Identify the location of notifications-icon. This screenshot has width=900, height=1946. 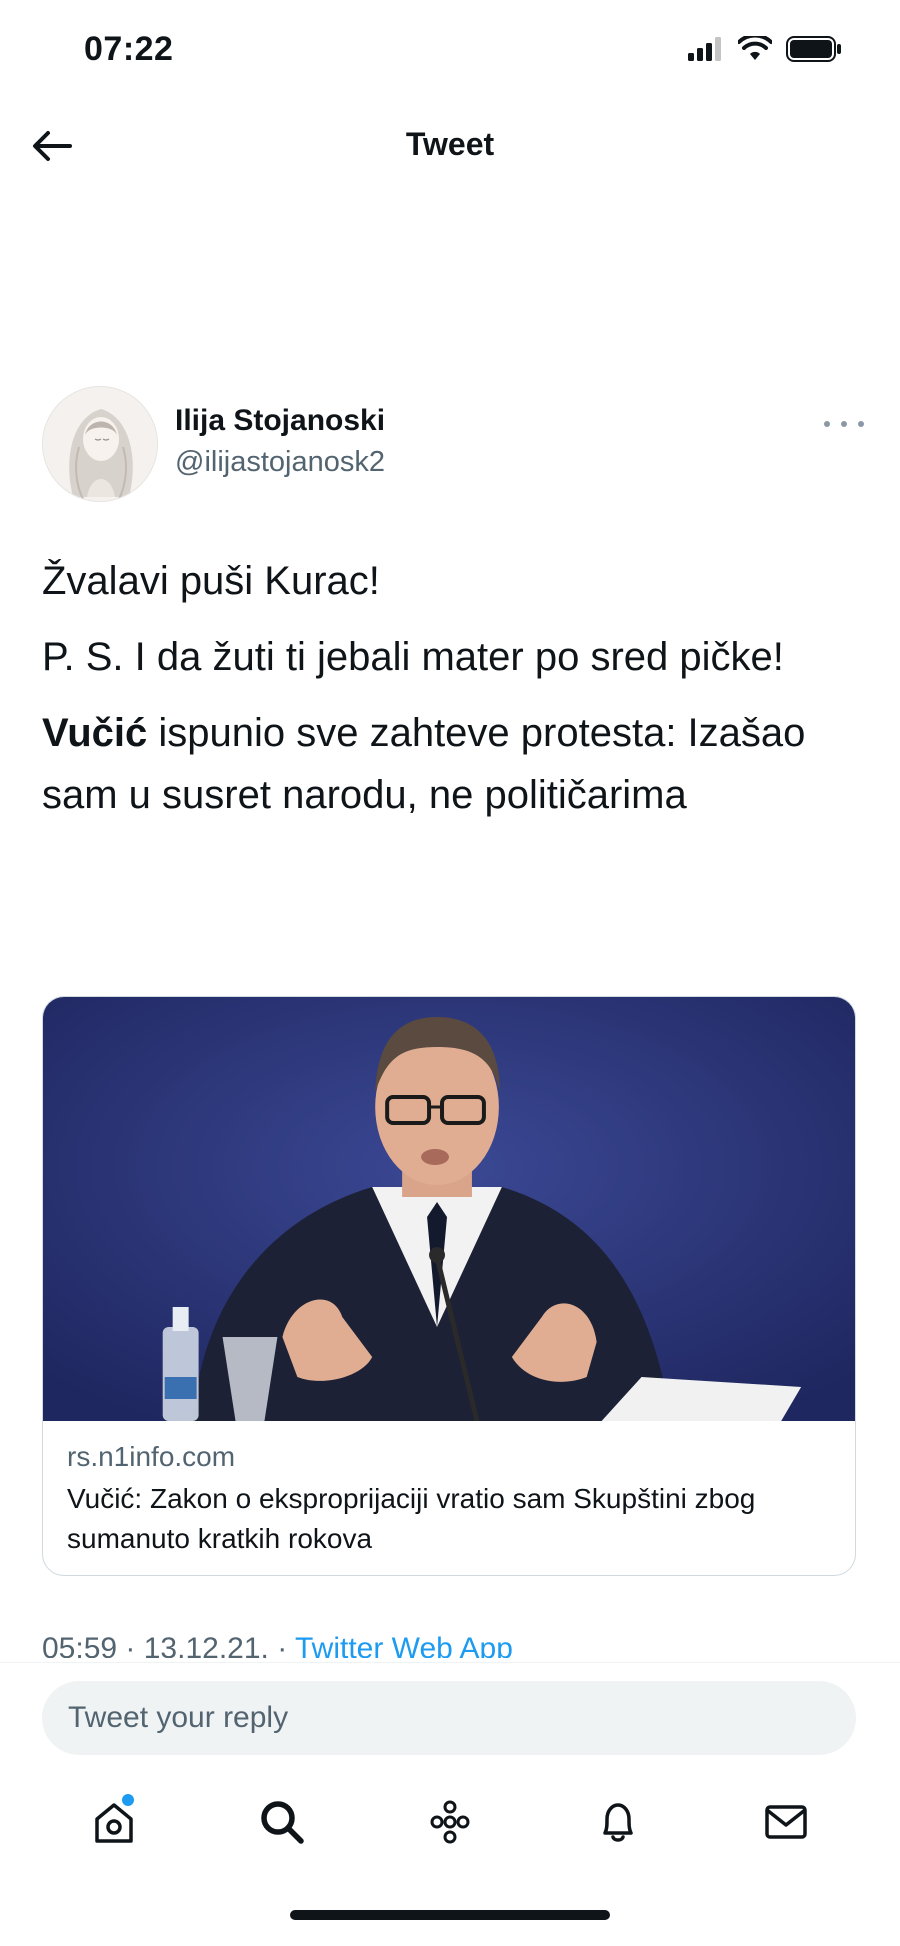
(618, 1822).